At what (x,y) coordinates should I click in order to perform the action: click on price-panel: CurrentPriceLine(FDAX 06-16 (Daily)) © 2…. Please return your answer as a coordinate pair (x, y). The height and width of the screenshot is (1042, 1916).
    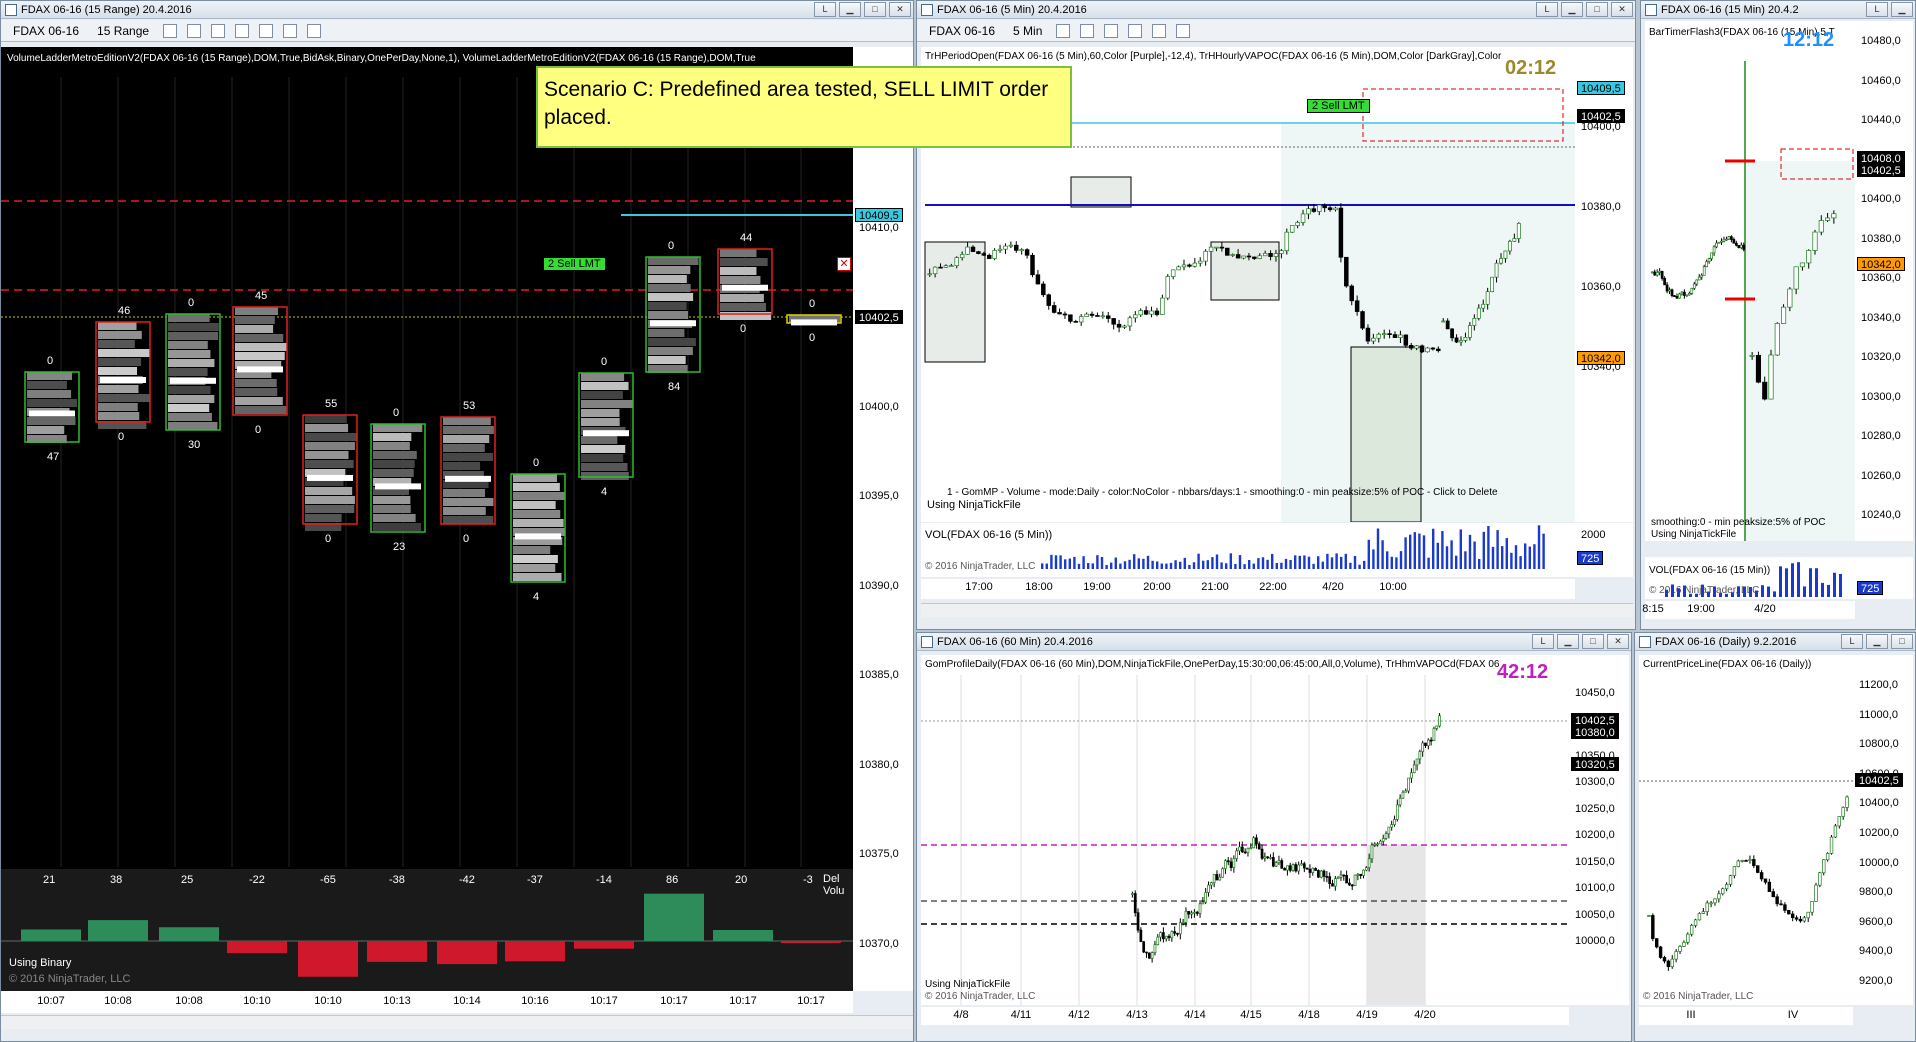
    Looking at the image, I should click on (1746, 830).